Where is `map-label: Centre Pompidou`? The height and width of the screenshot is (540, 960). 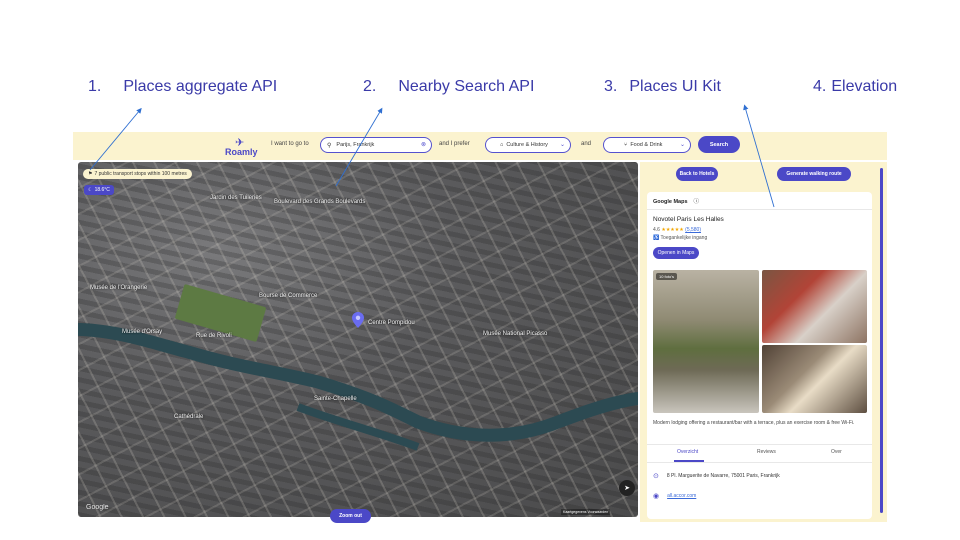 map-label: Centre Pompidou is located at coordinates (391, 323).